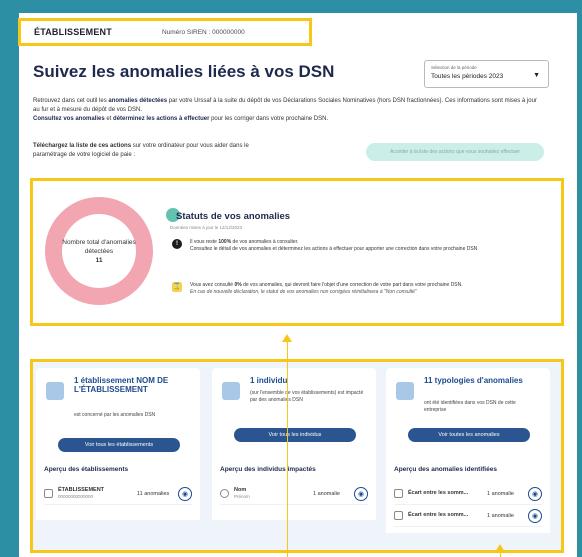  What do you see at coordinates (81, 490) in the screenshot?
I see `row-name-text: ÉTABLISSEMENT` at bounding box center [81, 490].